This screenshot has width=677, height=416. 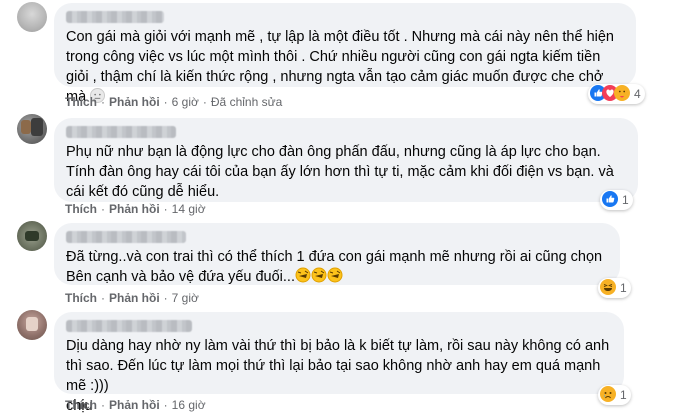 I want to click on rolling-laughing-icon, so click(x=319, y=278).